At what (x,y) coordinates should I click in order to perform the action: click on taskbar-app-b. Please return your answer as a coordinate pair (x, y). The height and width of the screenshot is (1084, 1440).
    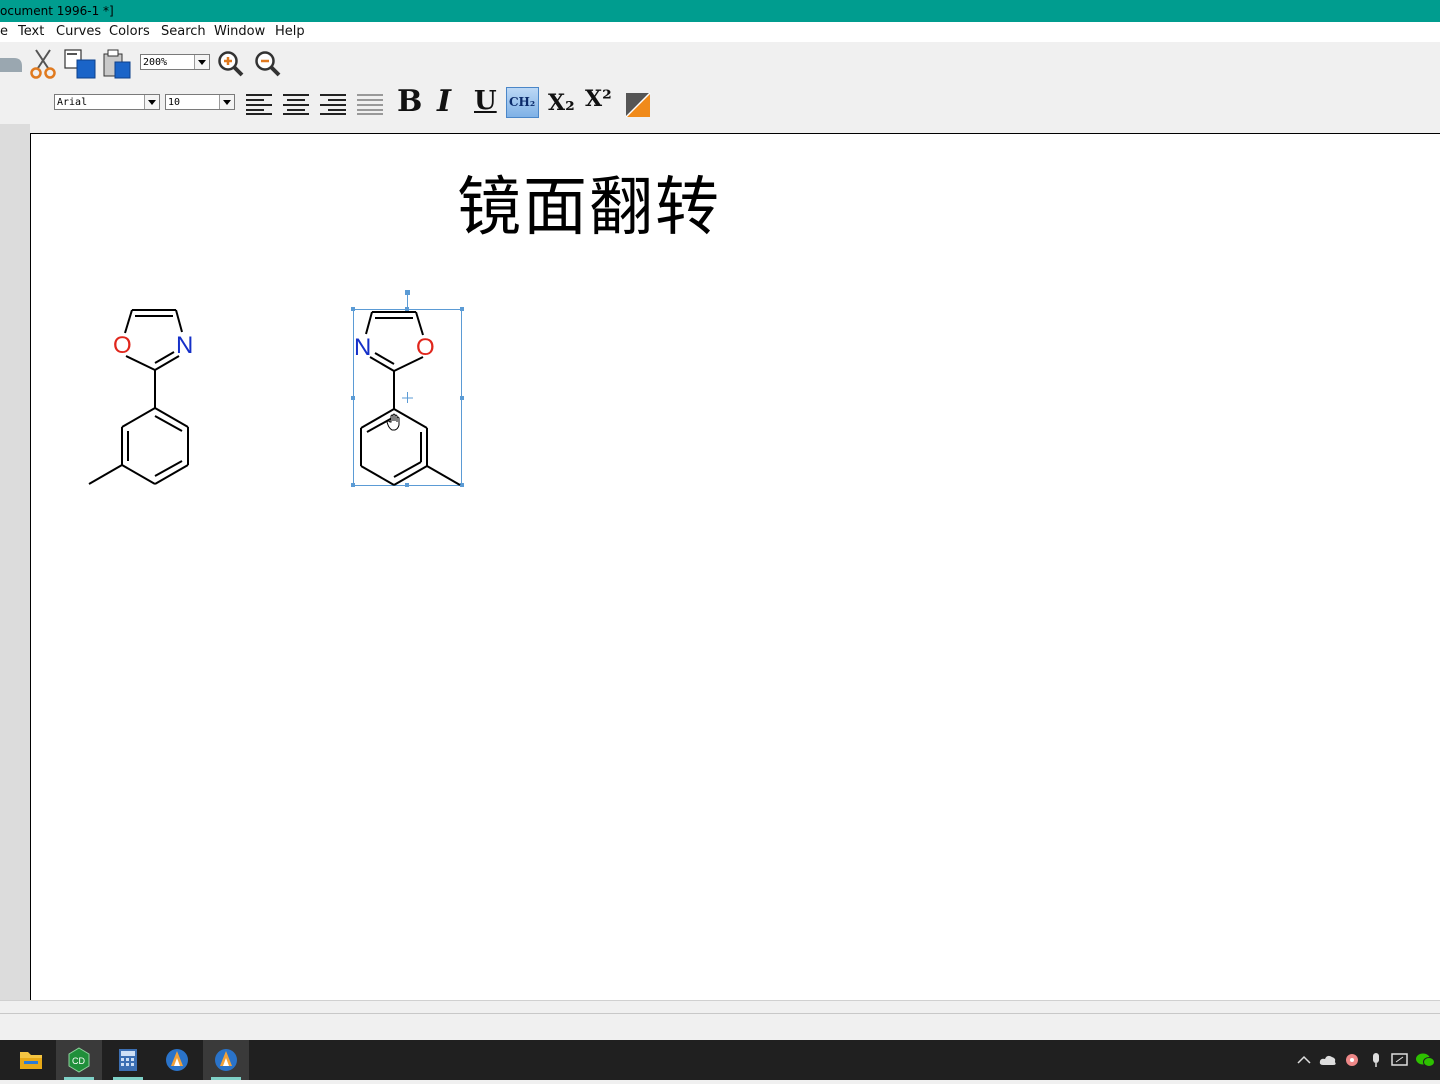
    Looking at the image, I should click on (226, 1060).